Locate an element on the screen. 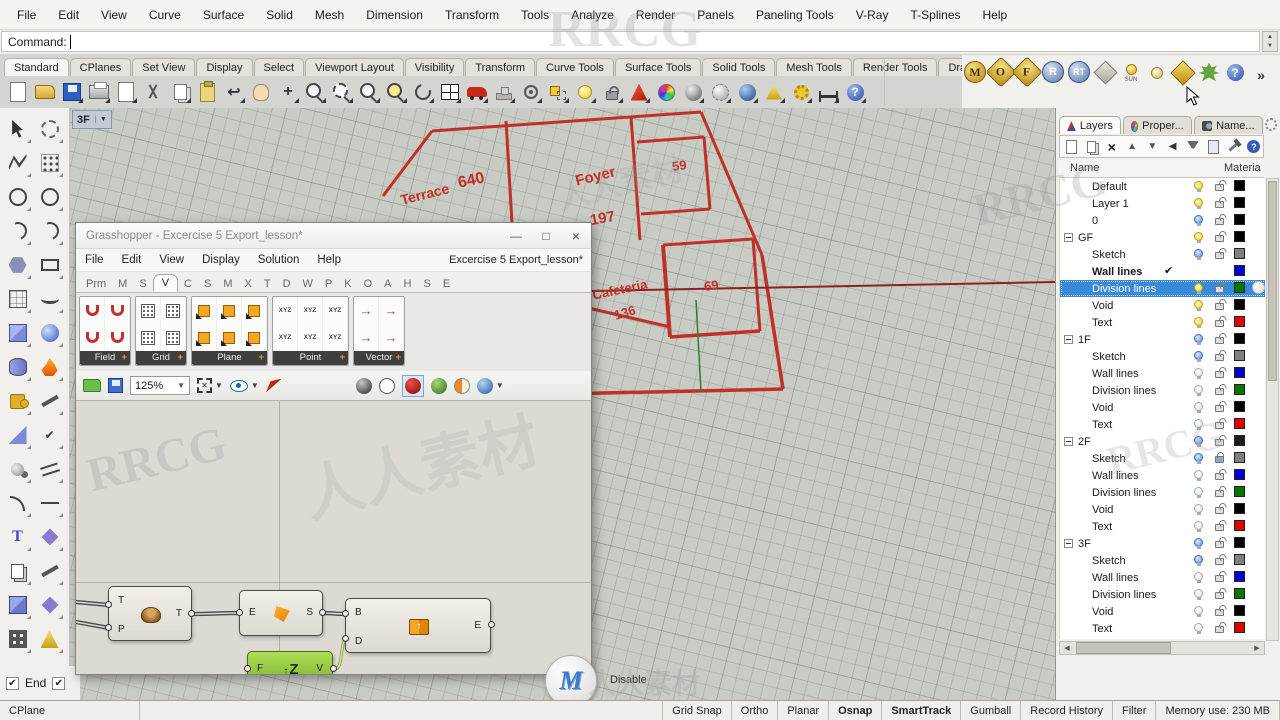  gh-point-component-button: XYZ is located at coordinates (310, 310).